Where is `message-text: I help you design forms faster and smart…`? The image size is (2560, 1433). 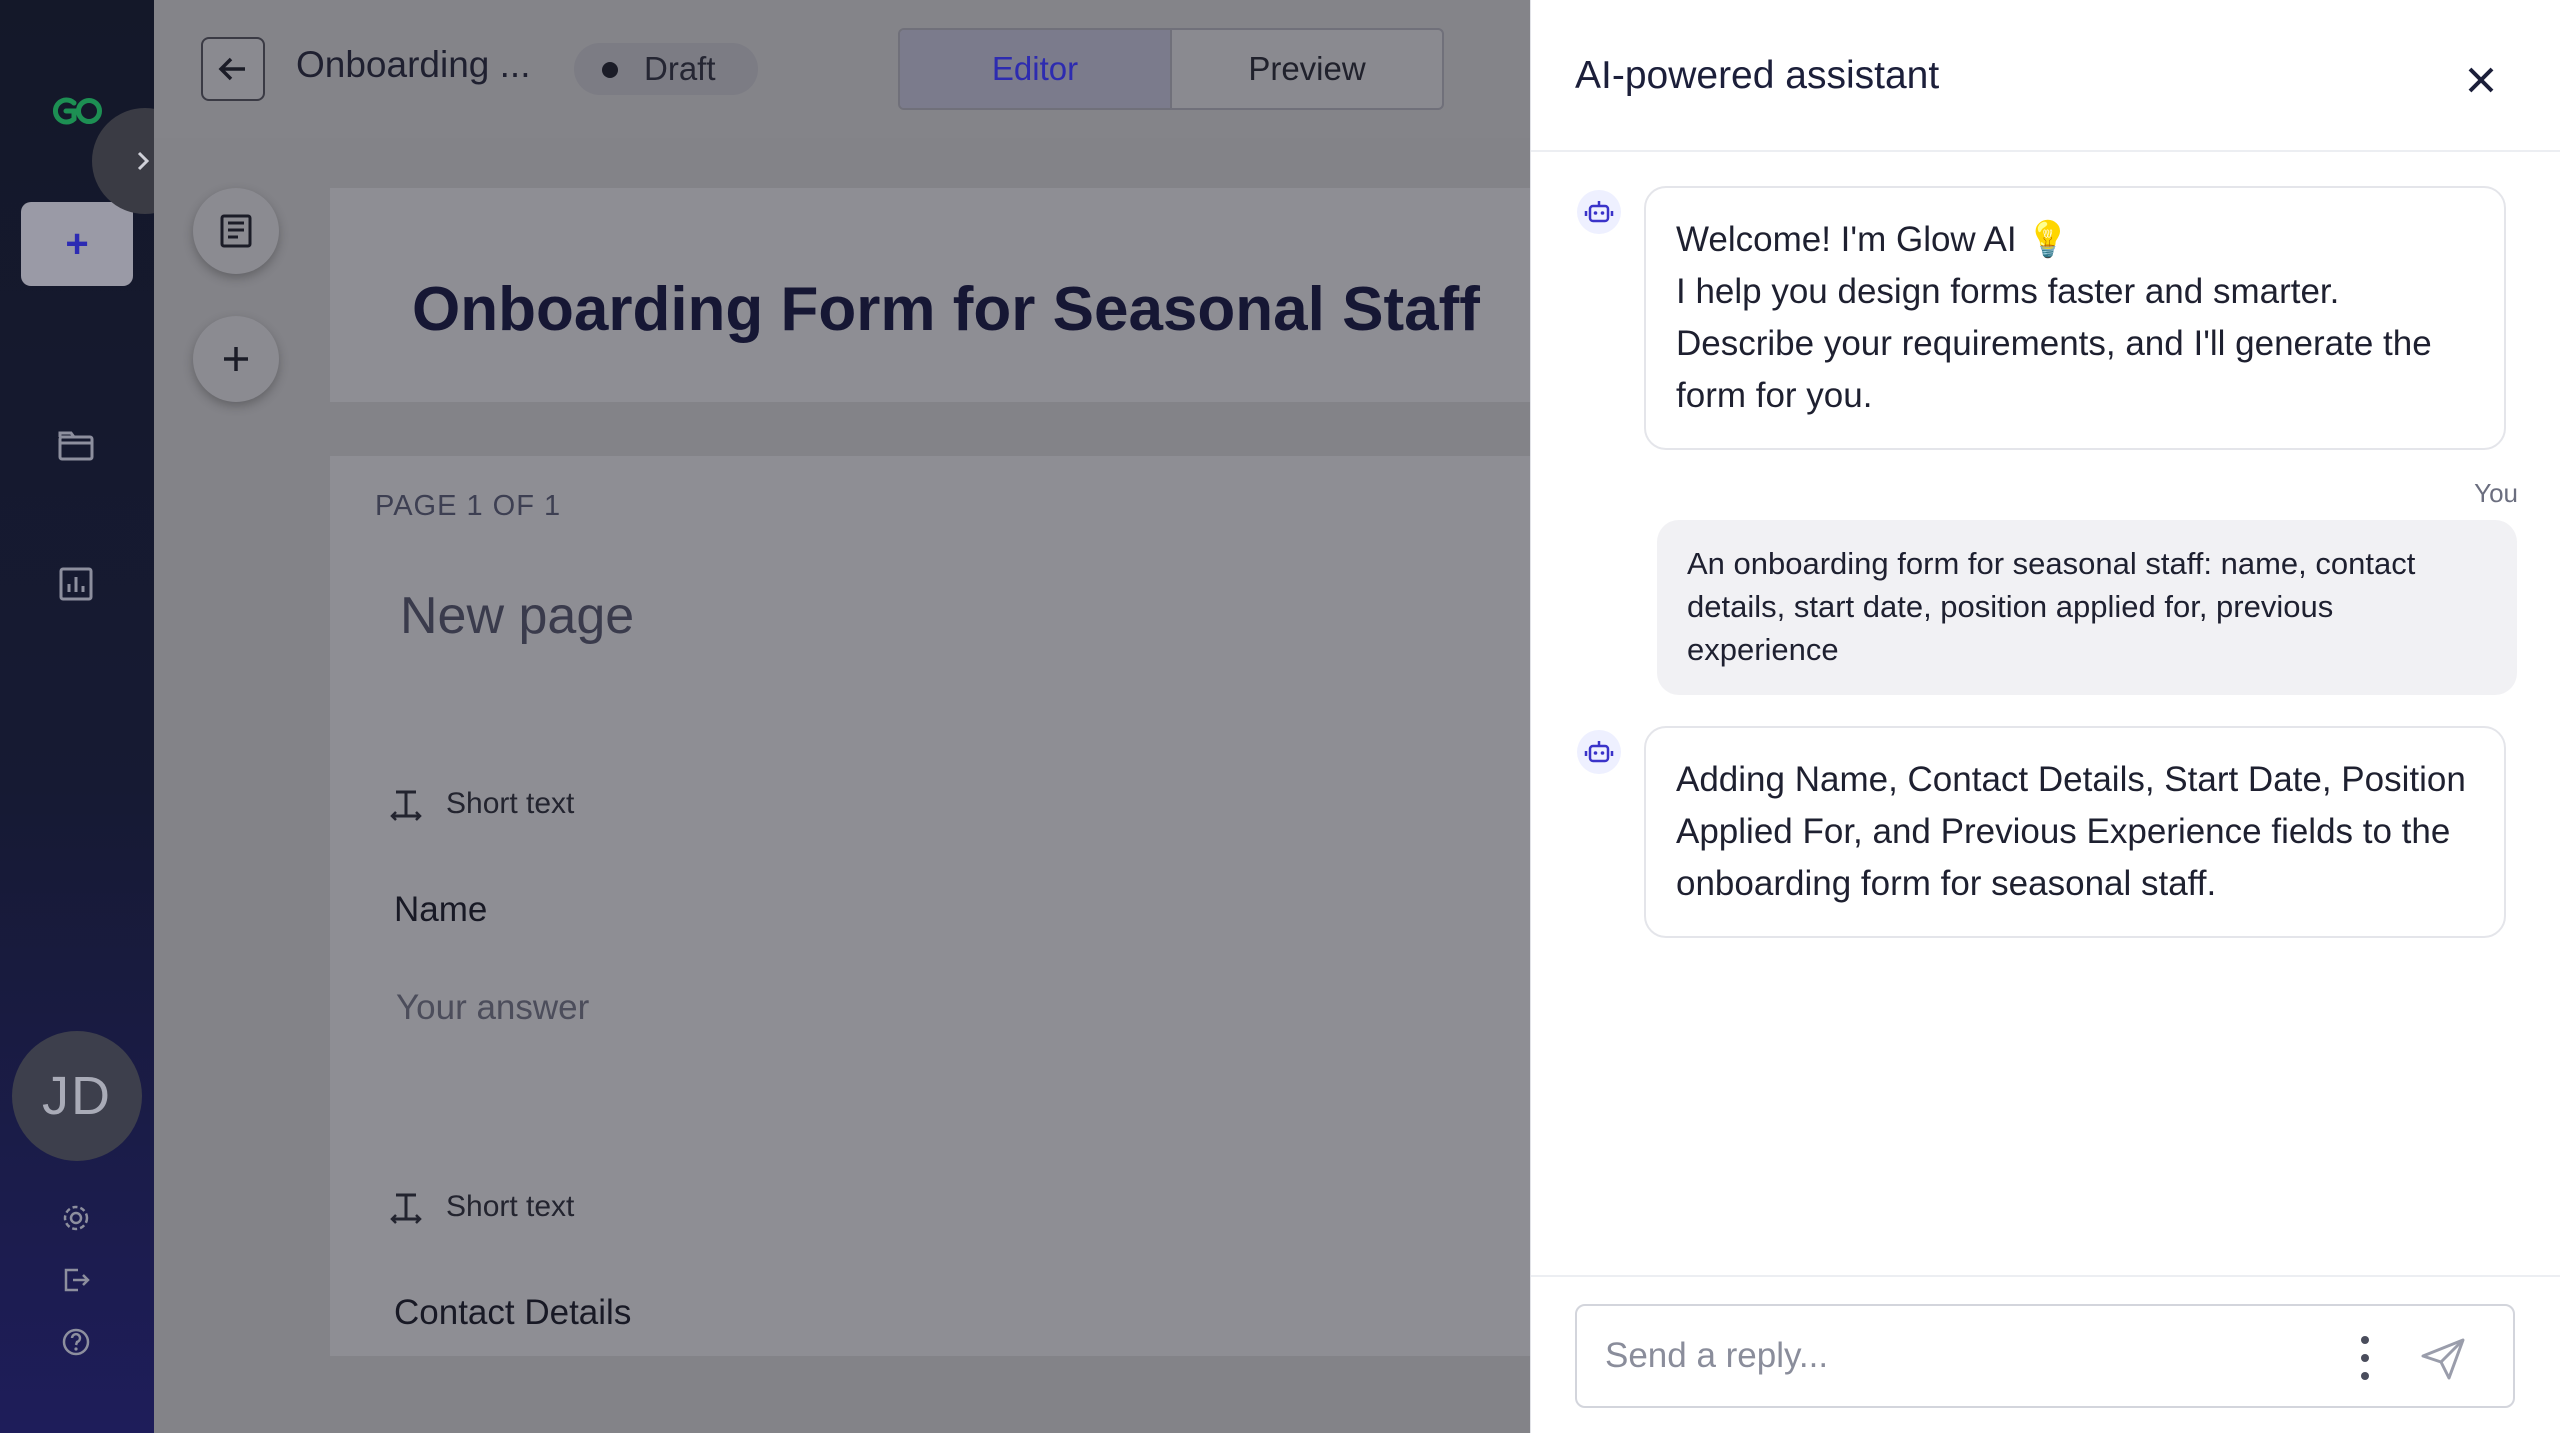 message-text: I help you design forms faster and smart… is located at coordinates (2054, 343).